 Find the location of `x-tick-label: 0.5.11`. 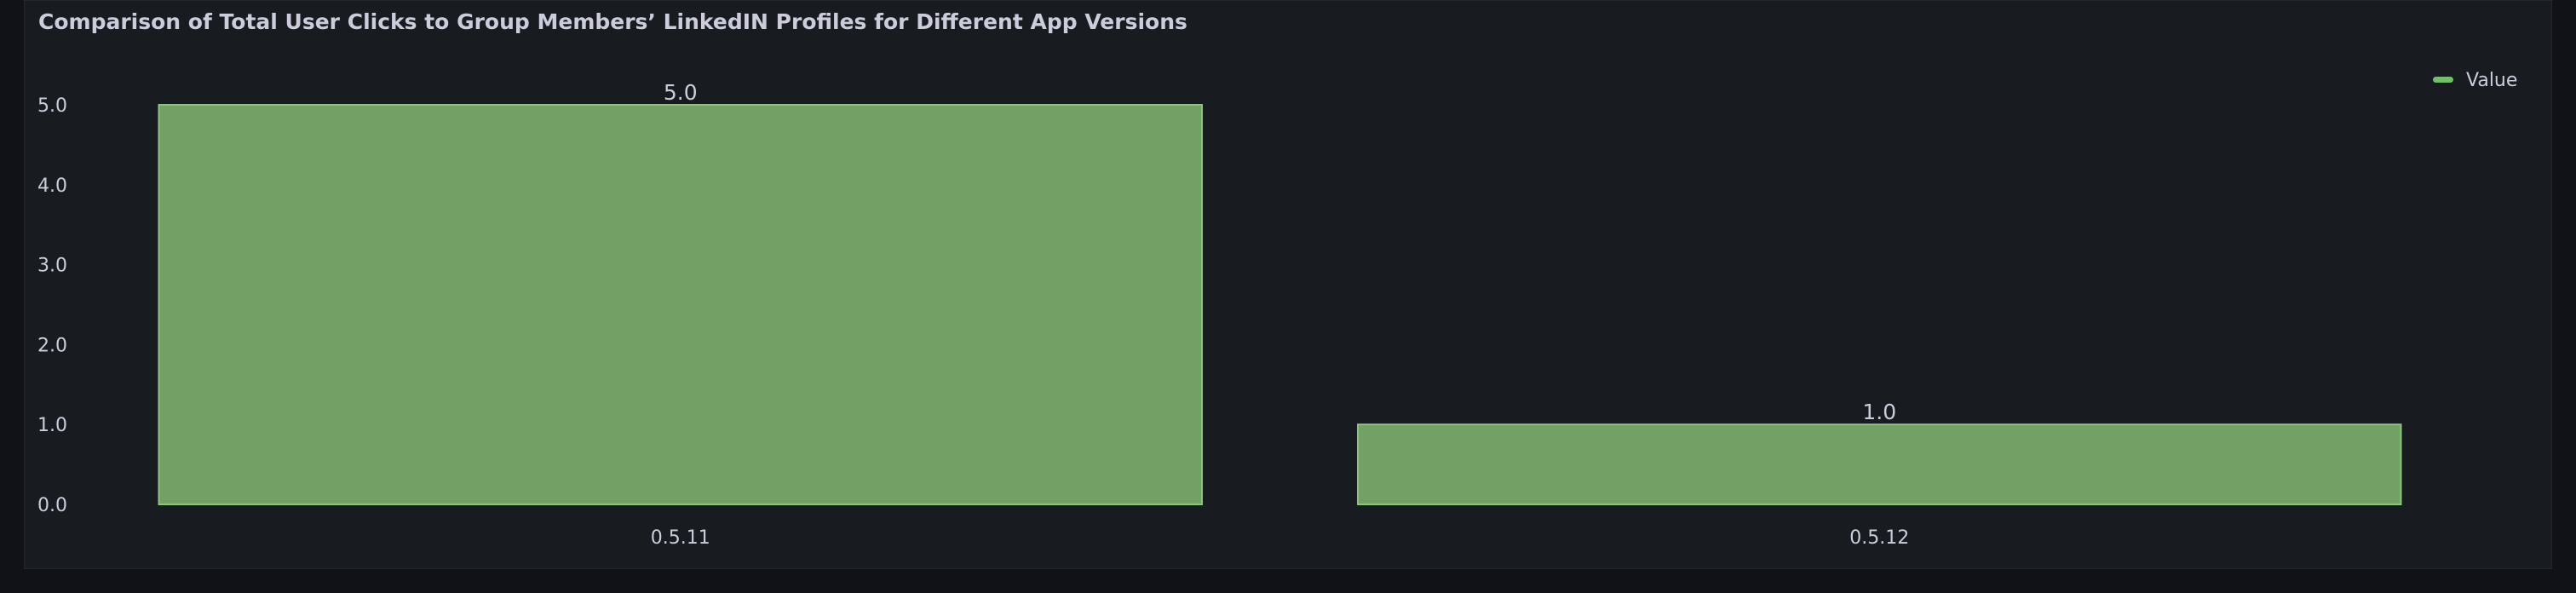

x-tick-label: 0.5.11 is located at coordinates (681, 538).